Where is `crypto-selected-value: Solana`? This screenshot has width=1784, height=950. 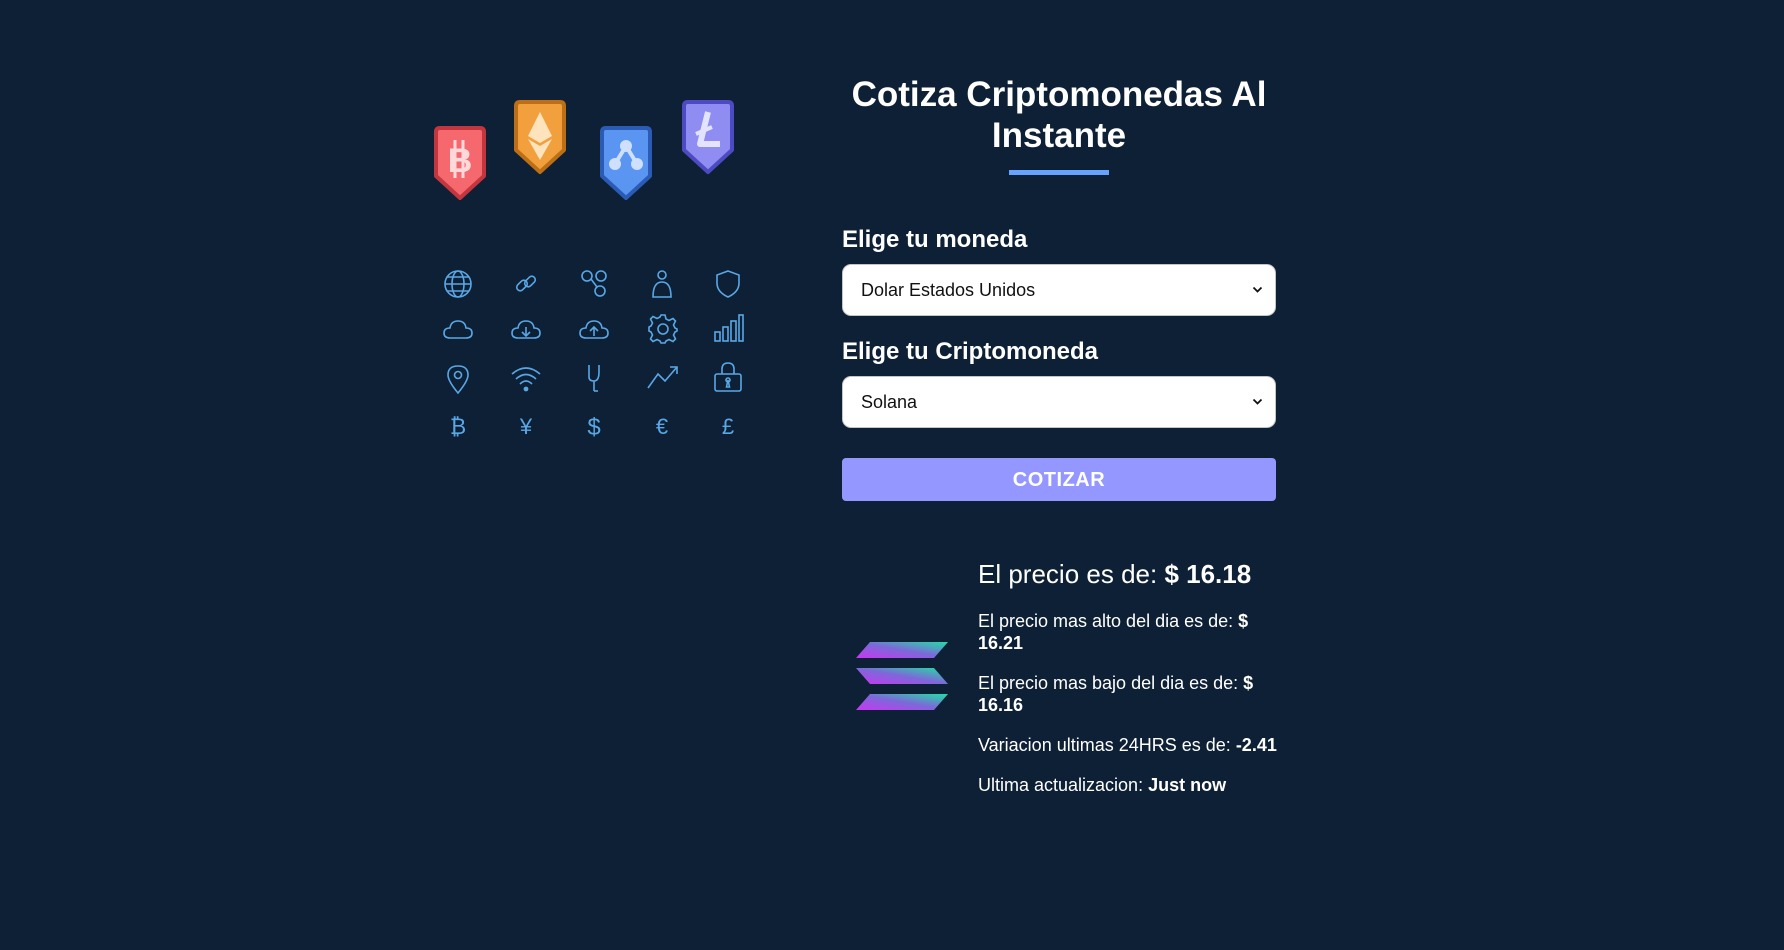
crypto-selected-value: Solana is located at coordinates (889, 402).